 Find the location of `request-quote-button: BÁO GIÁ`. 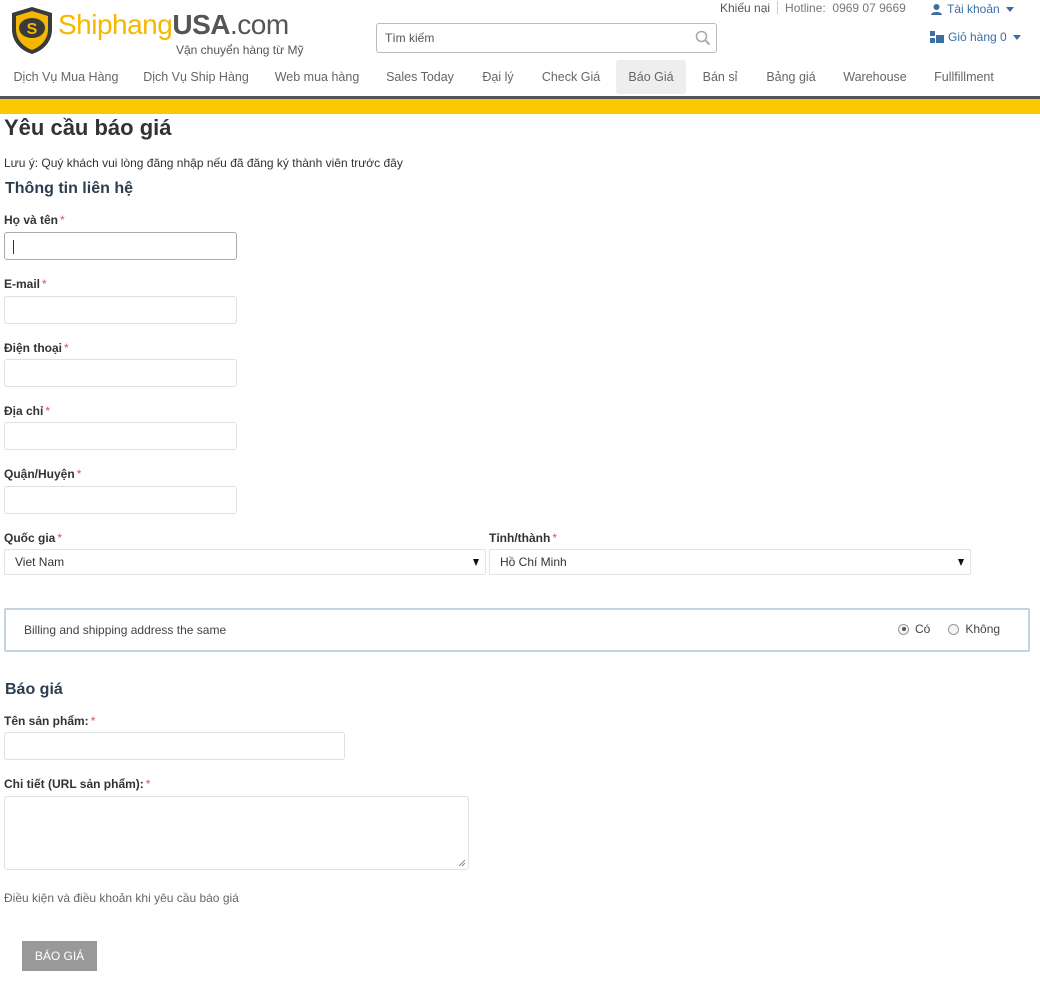

request-quote-button: BÁO GIÁ is located at coordinates (59, 956).